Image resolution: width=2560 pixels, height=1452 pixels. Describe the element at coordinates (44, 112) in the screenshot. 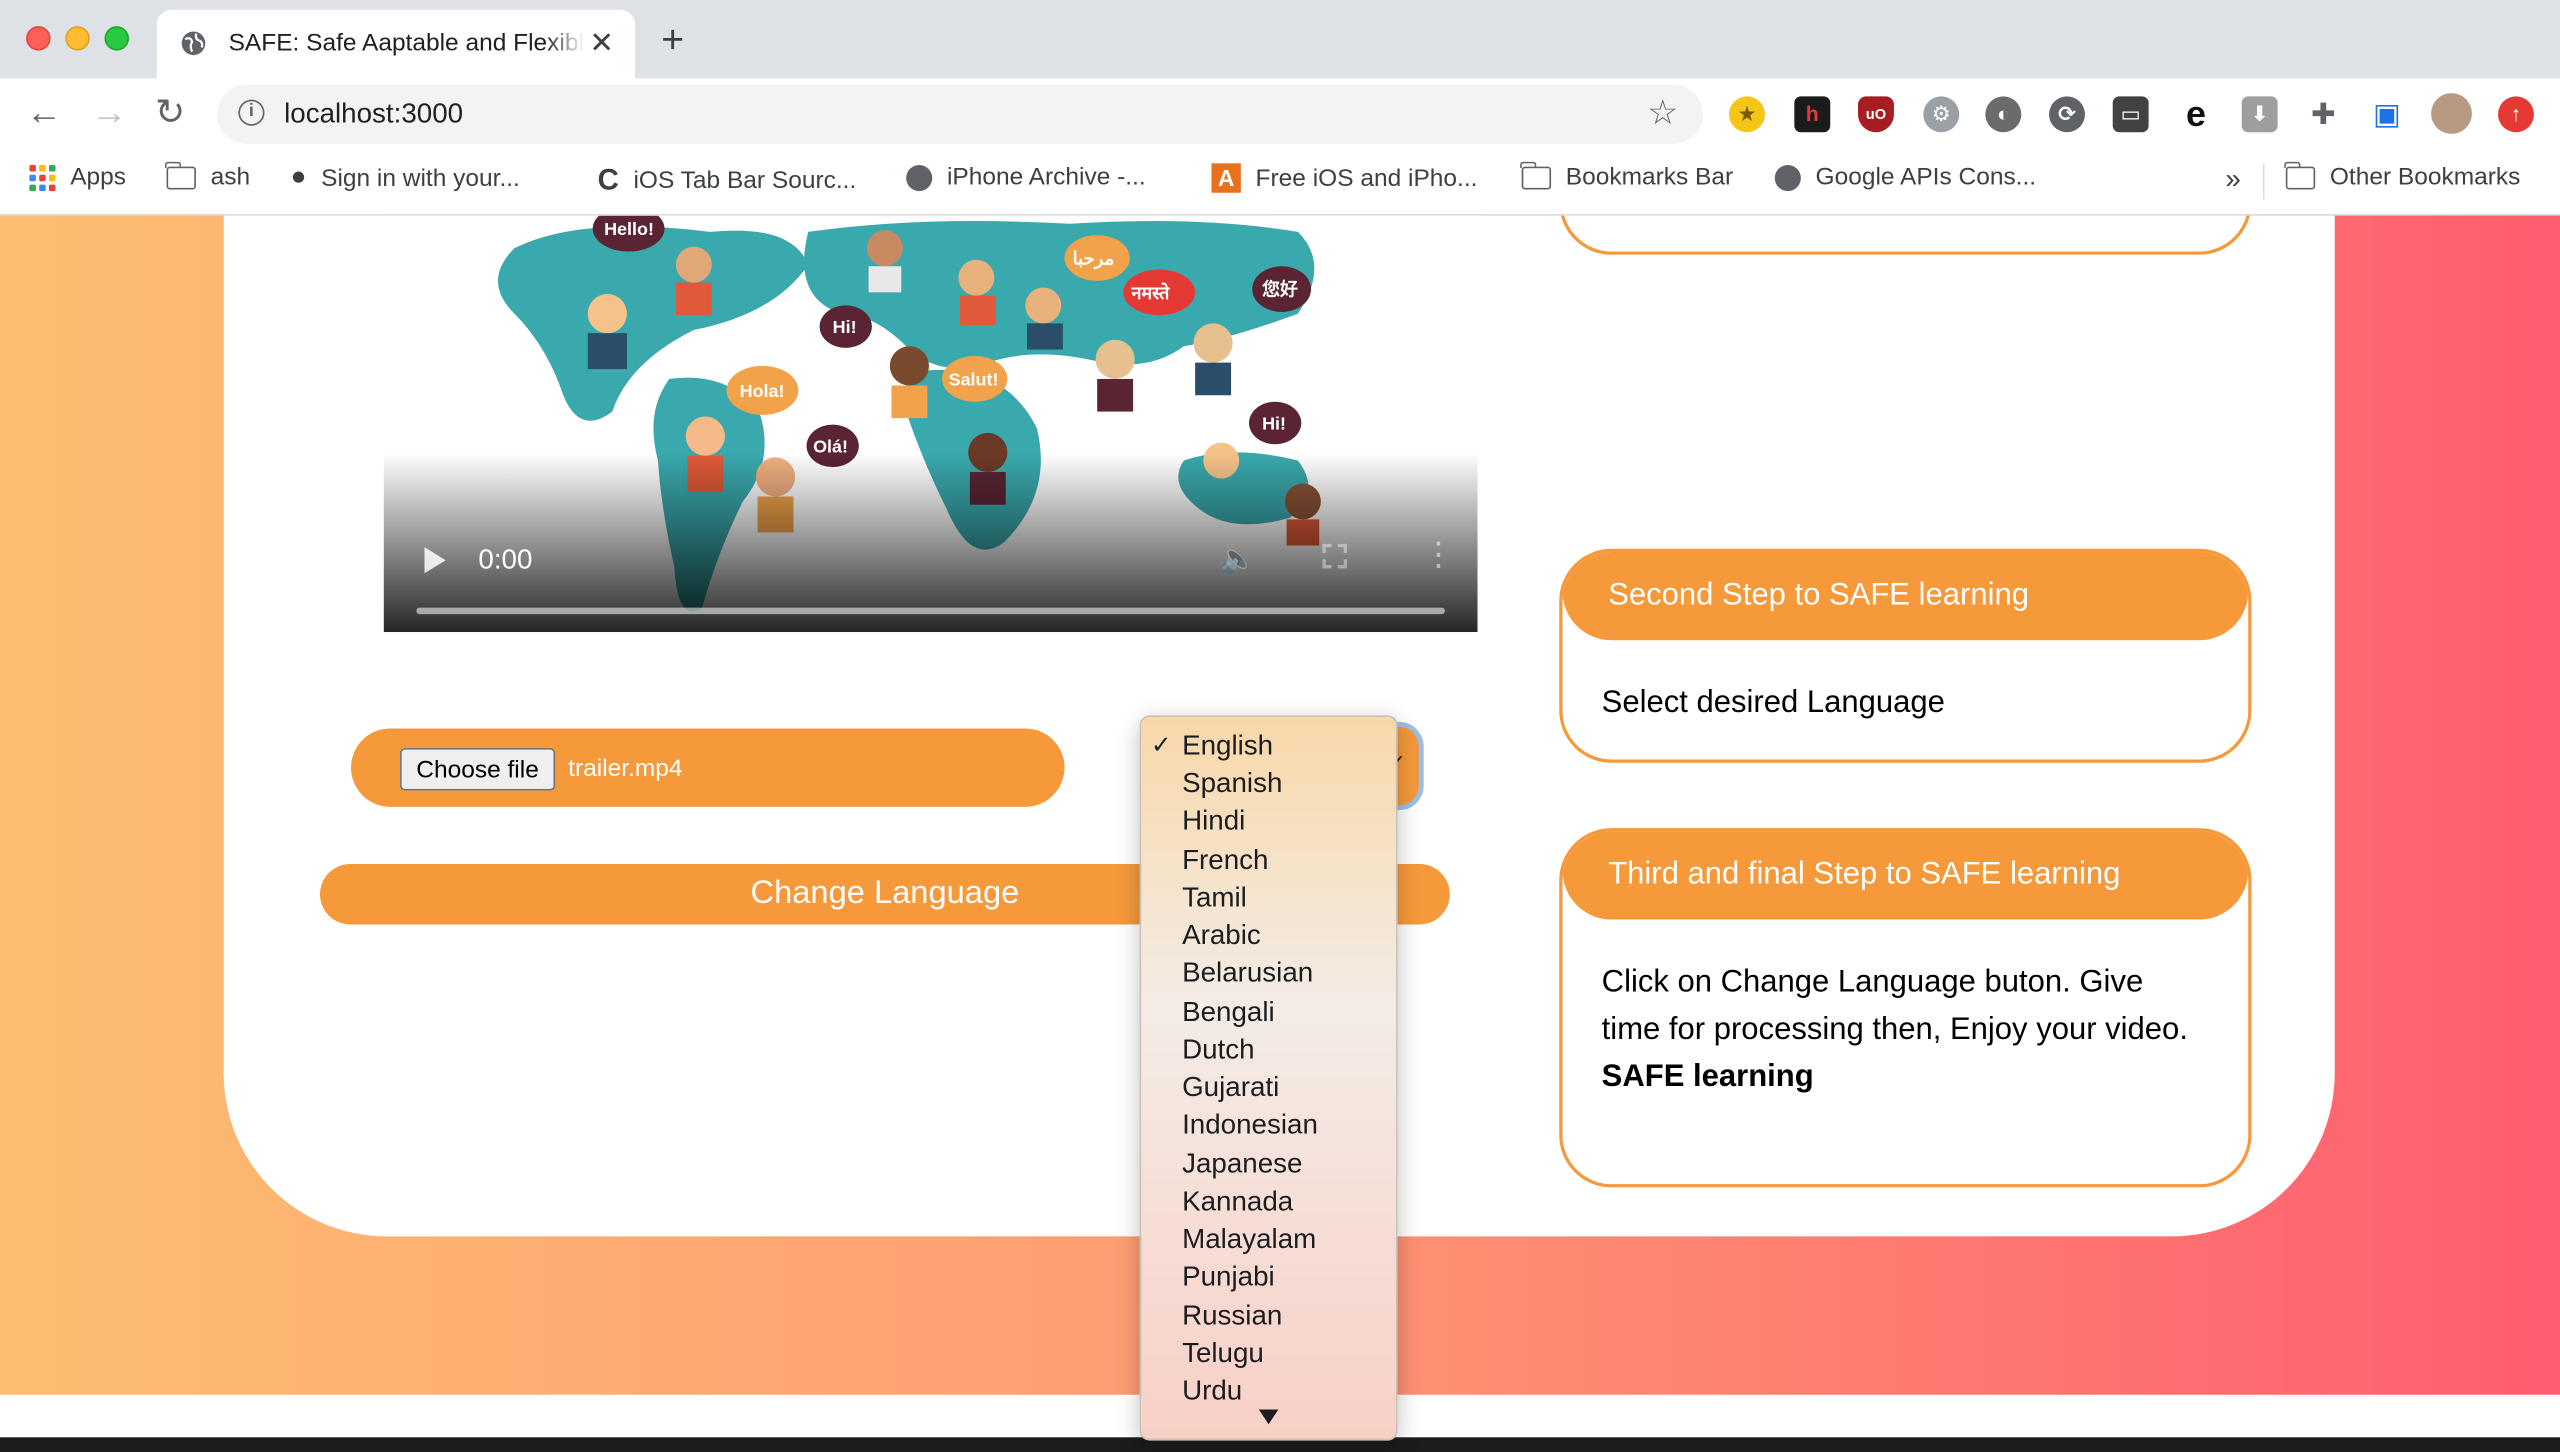

I see `back-button: ←` at that location.